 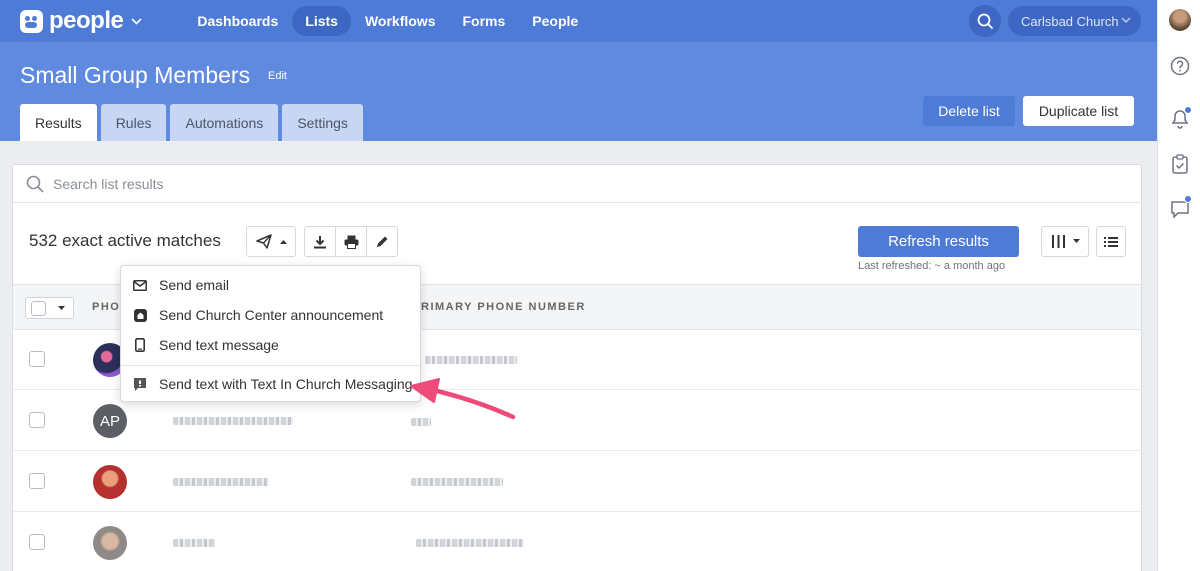 What do you see at coordinates (125, 240) in the screenshot?
I see `match-count: 532 exact active matches` at bounding box center [125, 240].